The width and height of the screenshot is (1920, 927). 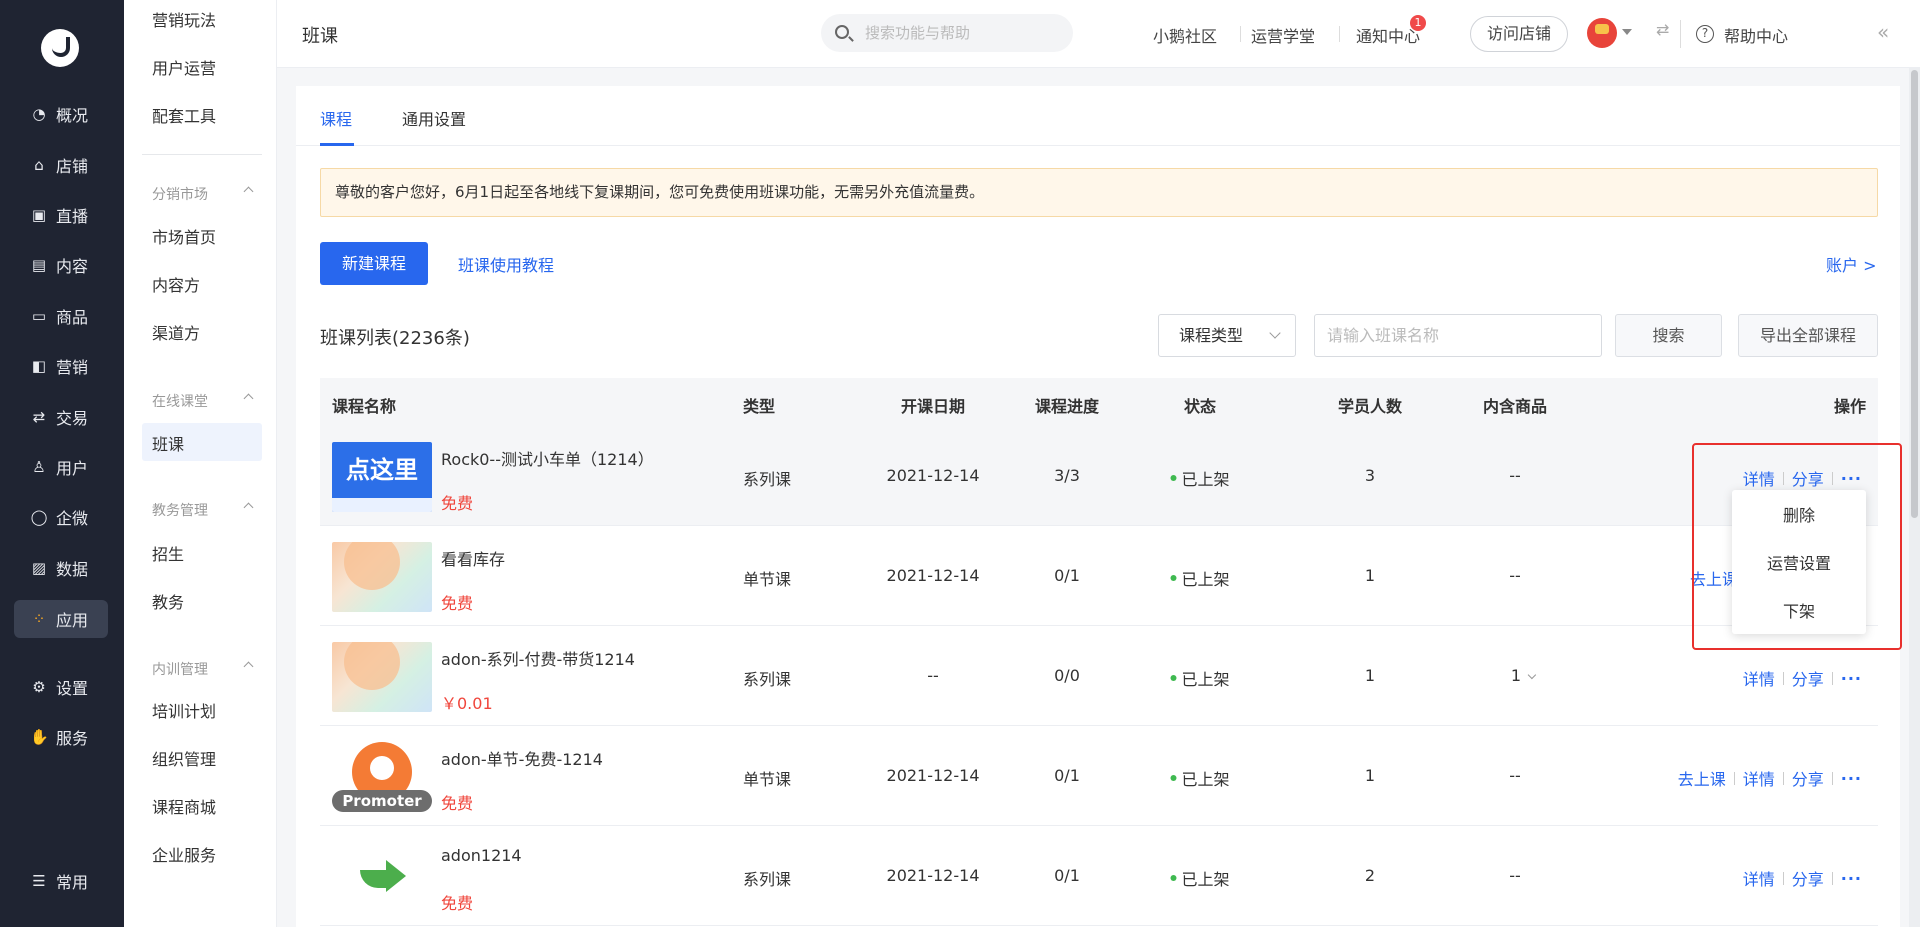 I want to click on nav-item-apps: ⁘ 应用, so click(x=61, y=619).